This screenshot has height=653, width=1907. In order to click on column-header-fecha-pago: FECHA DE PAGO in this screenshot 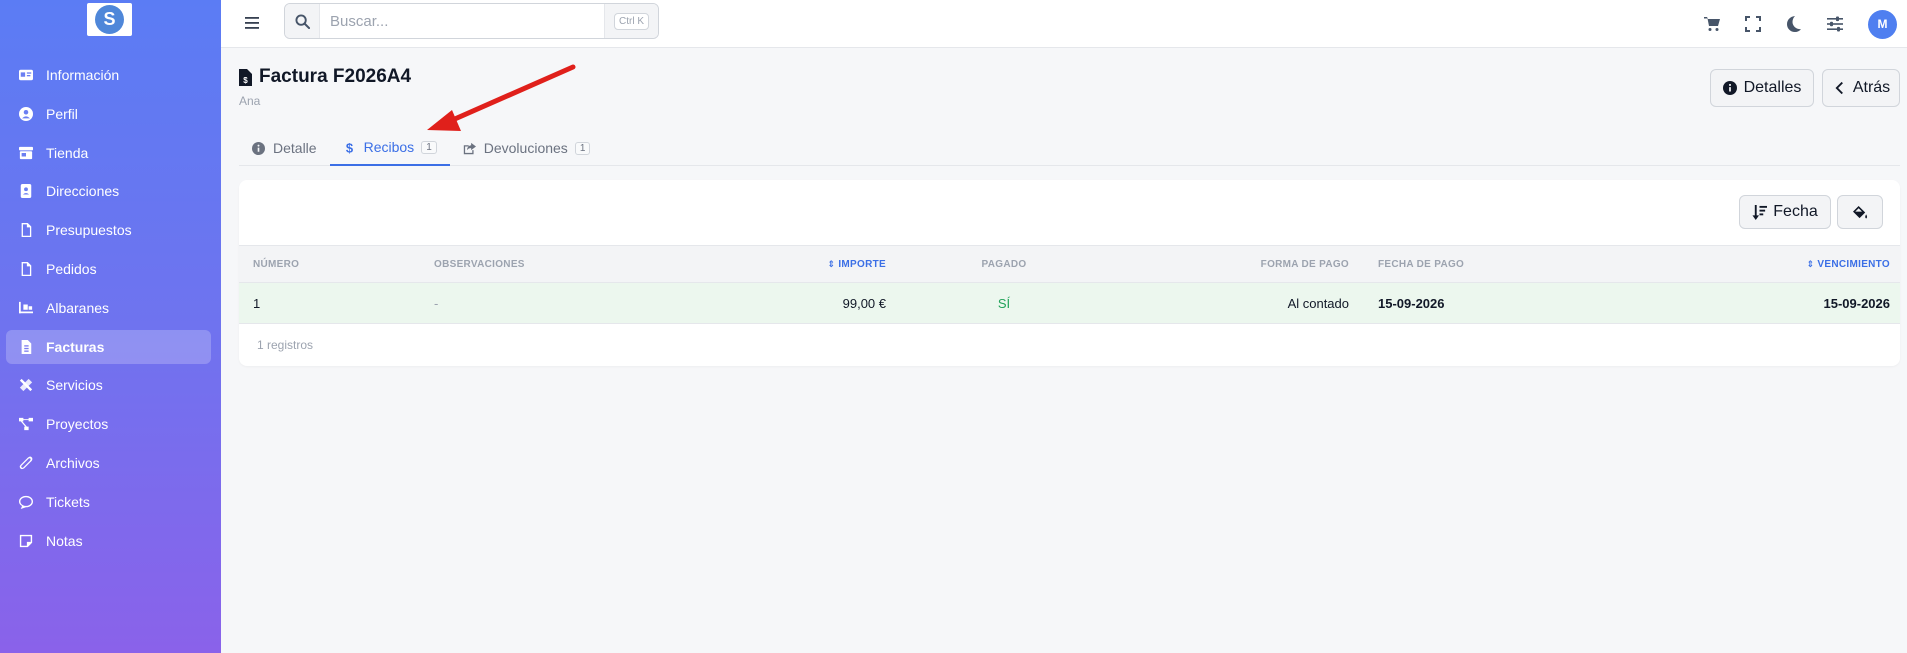, I will do `click(1421, 264)`.